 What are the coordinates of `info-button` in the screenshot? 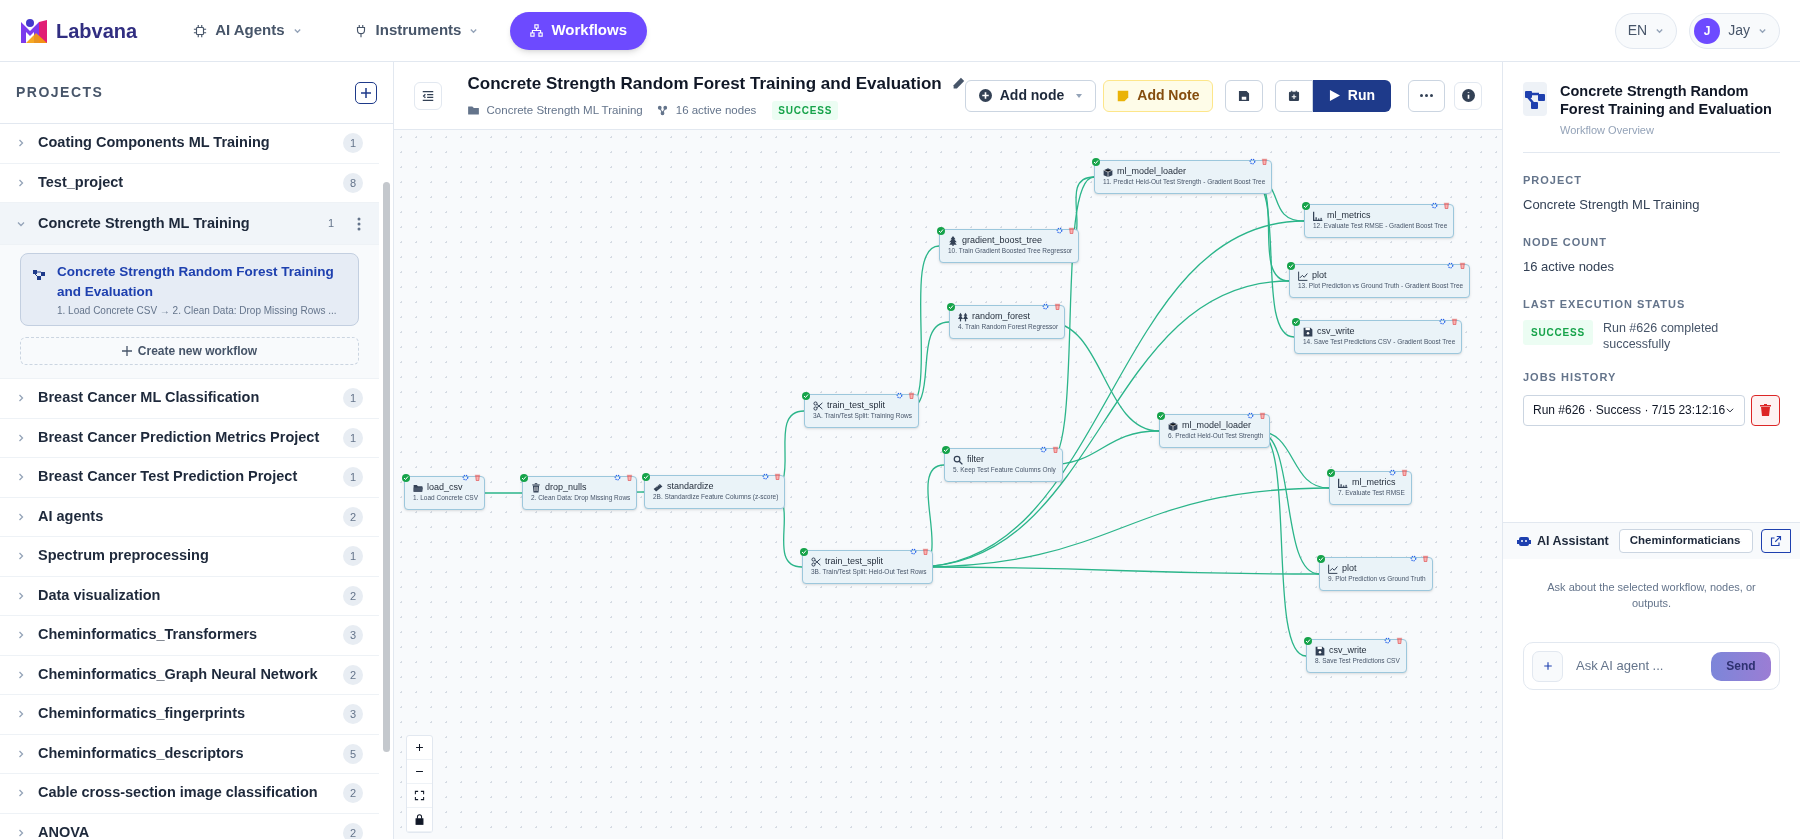 It's located at (1468, 95).